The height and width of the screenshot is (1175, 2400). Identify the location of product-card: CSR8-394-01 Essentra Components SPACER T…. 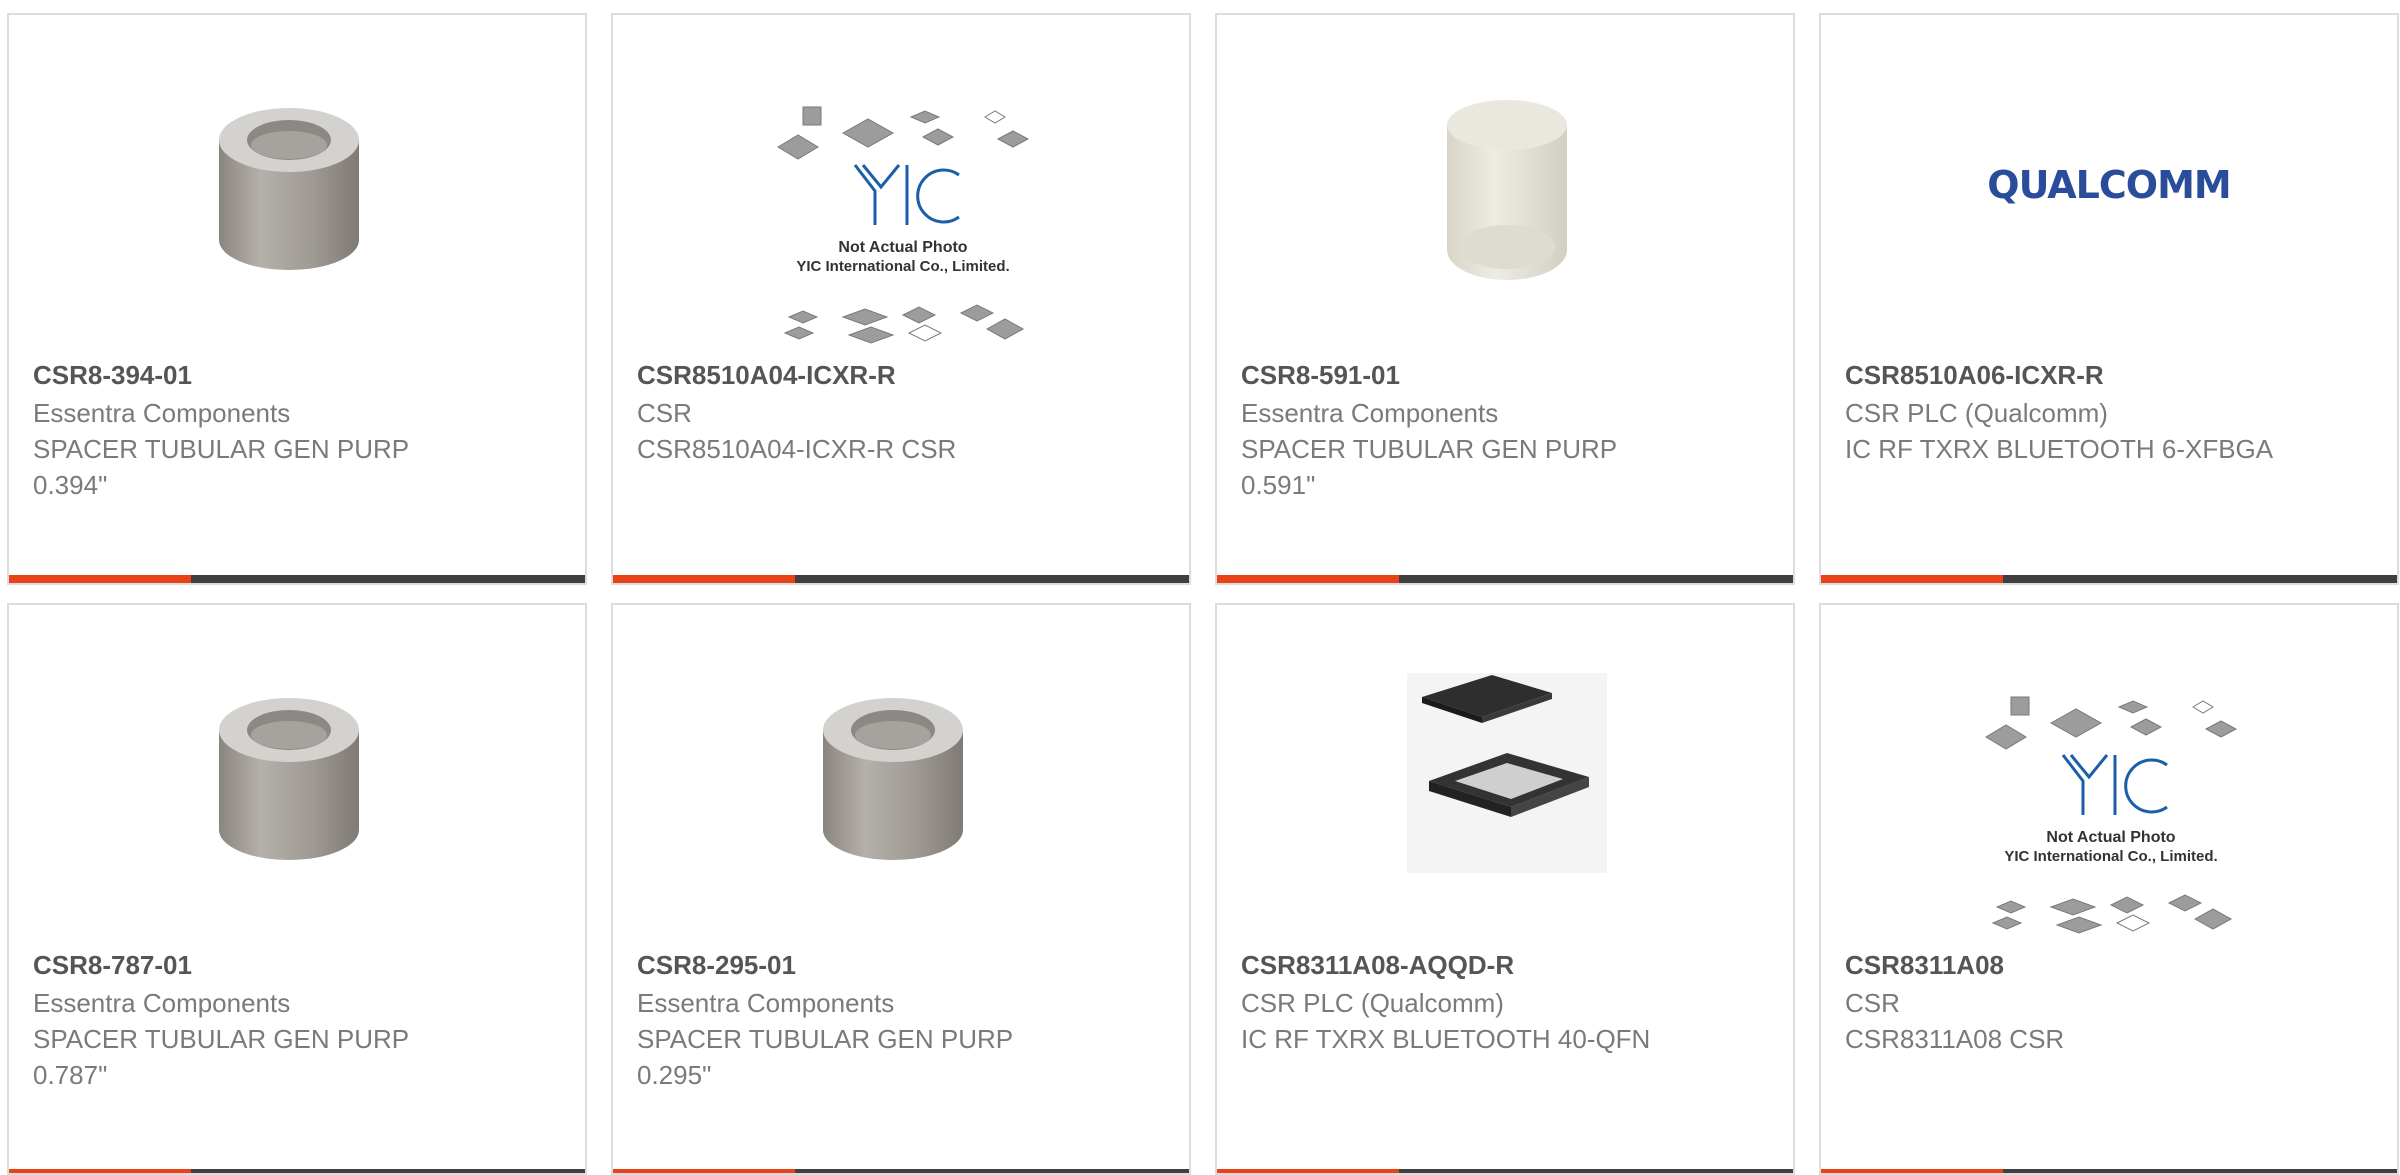
(297, 299).